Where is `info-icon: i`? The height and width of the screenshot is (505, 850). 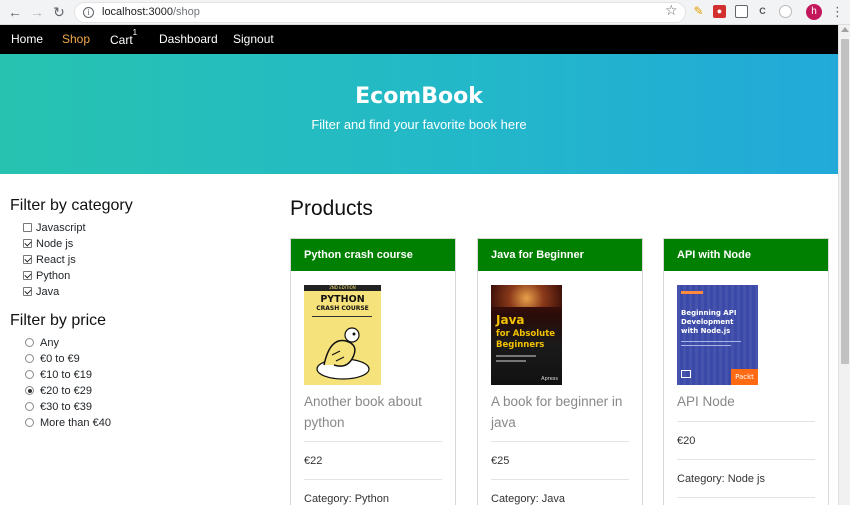 info-icon: i is located at coordinates (88, 12).